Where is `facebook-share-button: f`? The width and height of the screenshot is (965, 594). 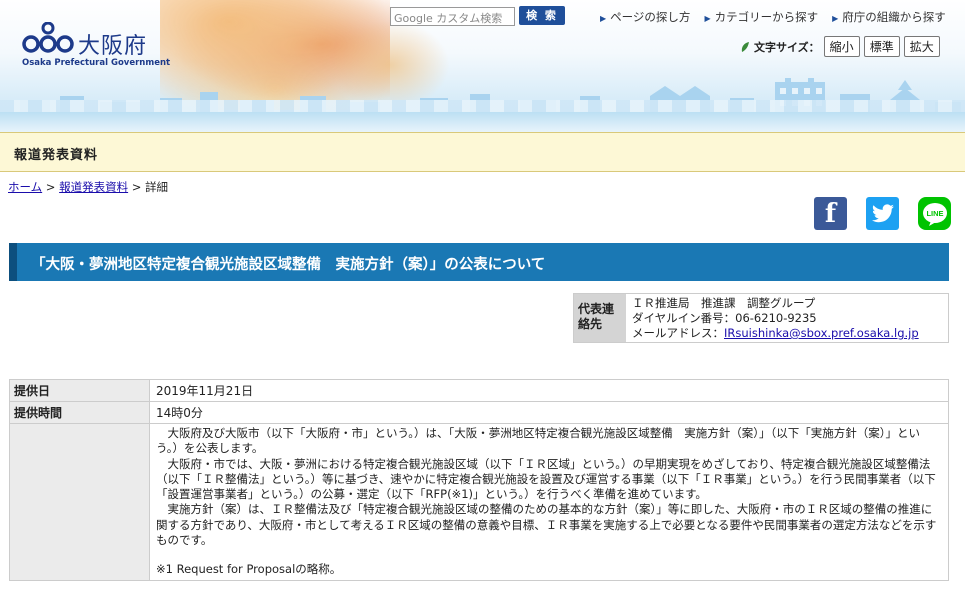
facebook-share-button: f is located at coordinates (830, 213).